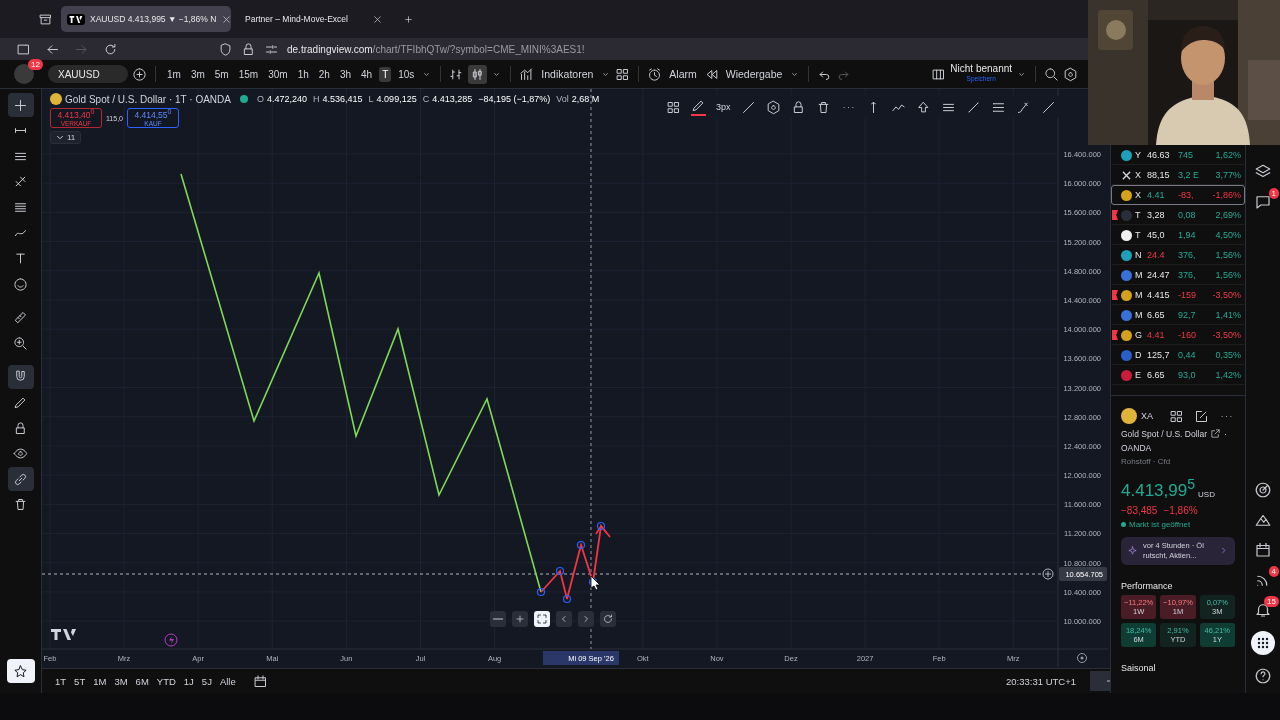 The width and height of the screenshot is (1280, 720). What do you see at coordinates (623, 74) in the screenshot?
I see `templates-icon` at bounding box center [623, 74].